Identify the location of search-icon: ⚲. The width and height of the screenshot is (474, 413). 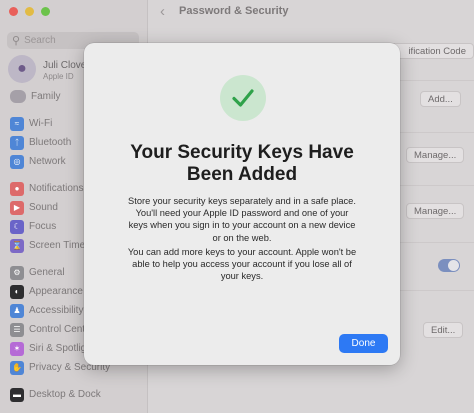
(16, 41).